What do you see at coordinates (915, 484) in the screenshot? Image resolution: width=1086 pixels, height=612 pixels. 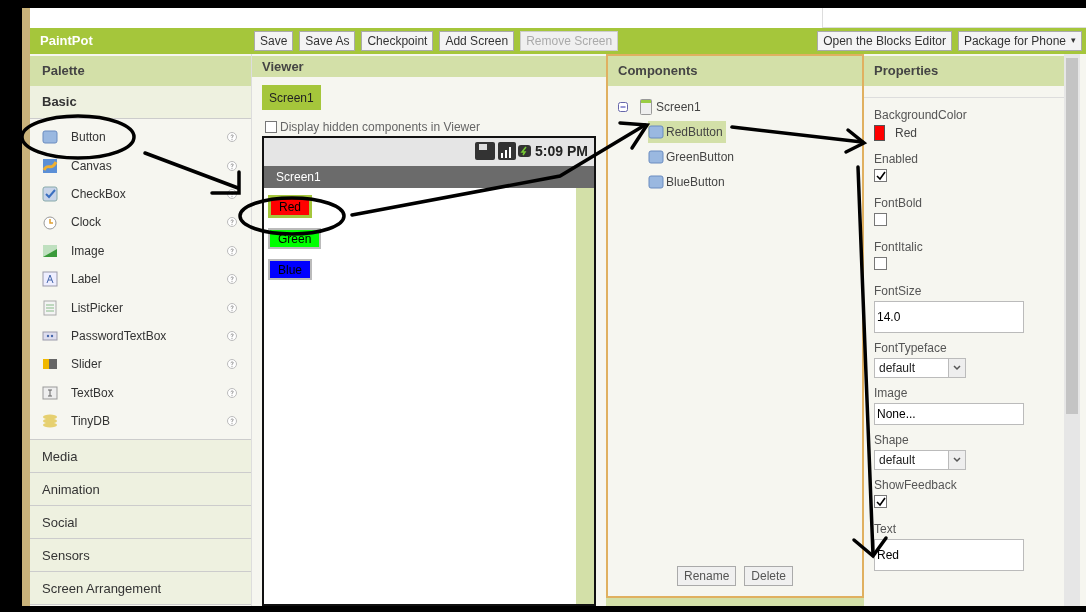 I see `property-label: ShowFeedback` at bounding box center [915, 484].